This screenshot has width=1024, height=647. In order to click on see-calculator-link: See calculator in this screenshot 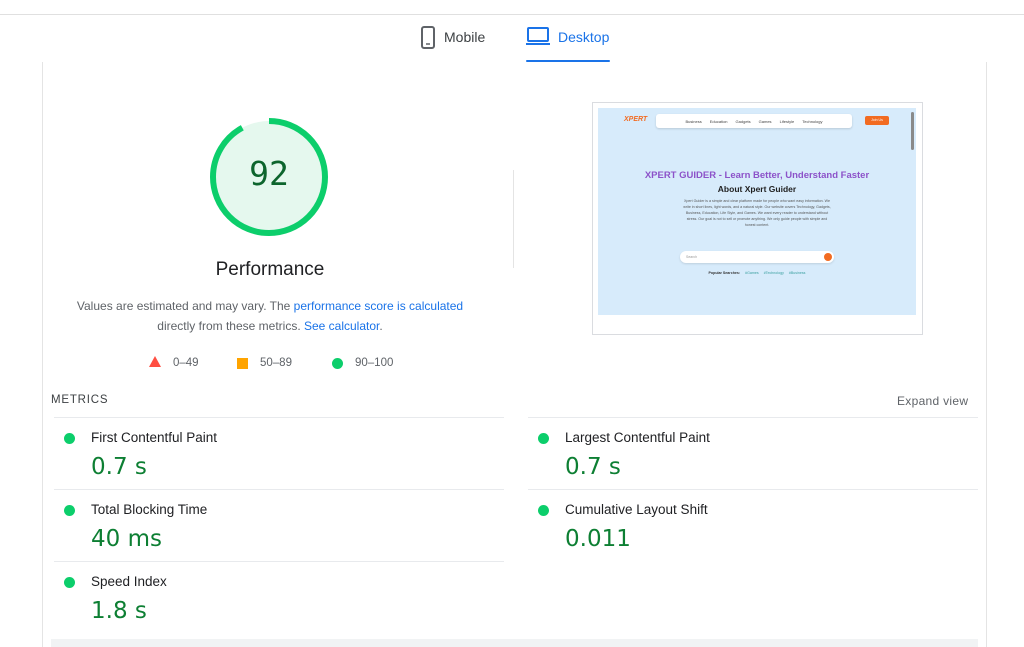, I will do `click(341, 326)`.